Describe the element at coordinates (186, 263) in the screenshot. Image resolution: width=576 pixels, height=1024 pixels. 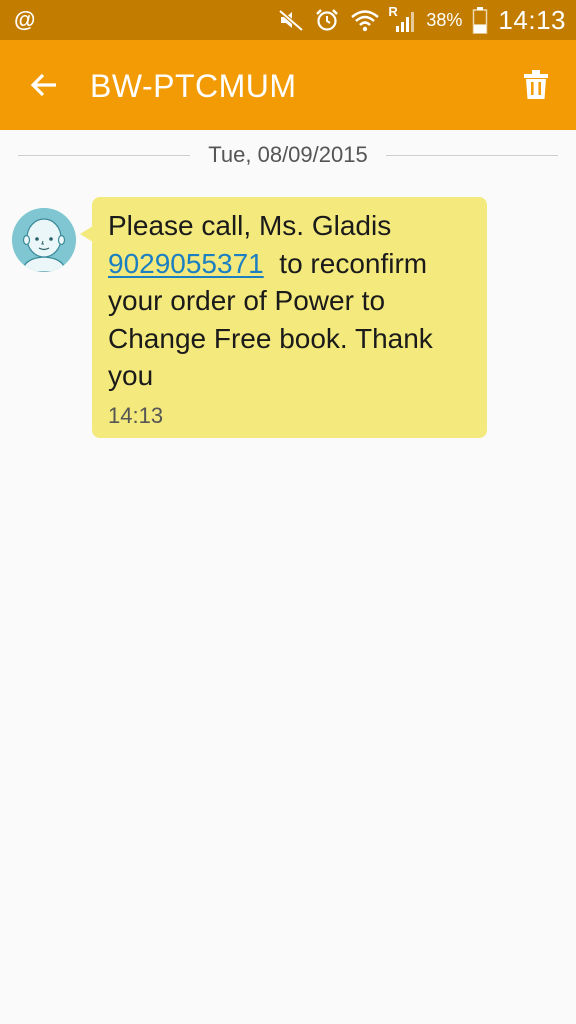
I see `phone-number-link: 9029055371` at that location.